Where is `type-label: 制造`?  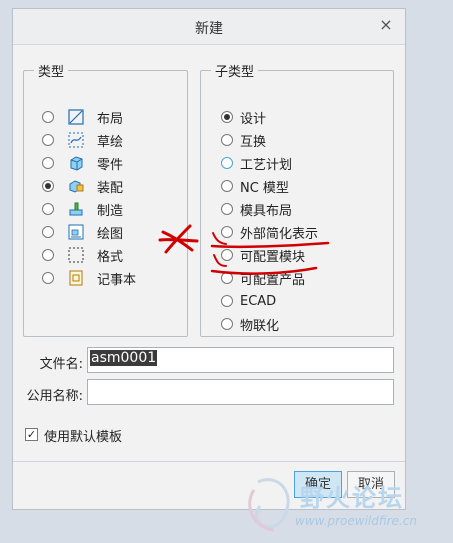 type-label: 制造 is located at coordinates (110, 211).